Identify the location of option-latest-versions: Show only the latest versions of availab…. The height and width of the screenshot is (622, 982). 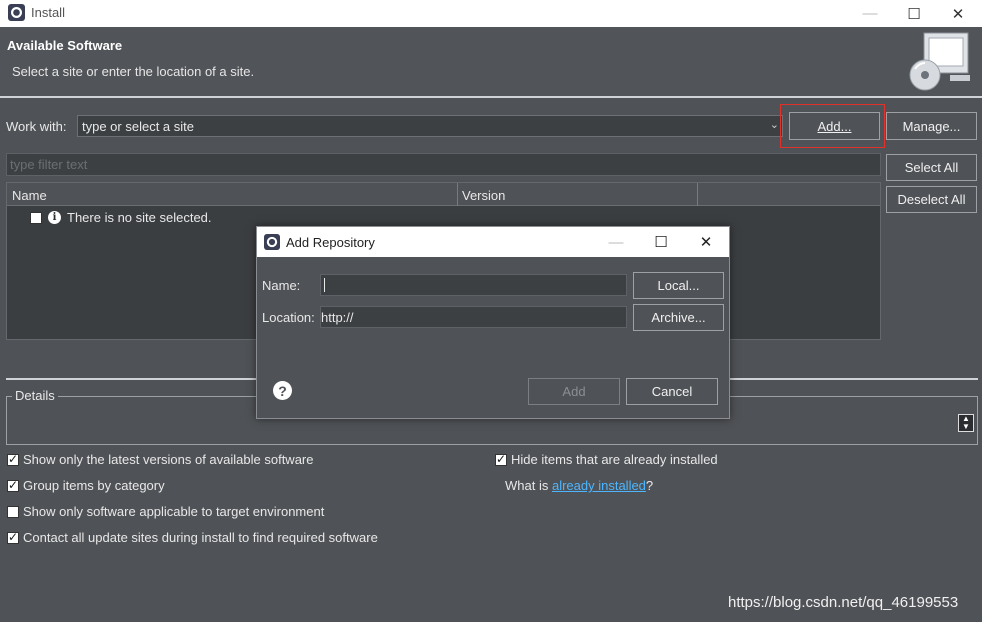
(160, 459).